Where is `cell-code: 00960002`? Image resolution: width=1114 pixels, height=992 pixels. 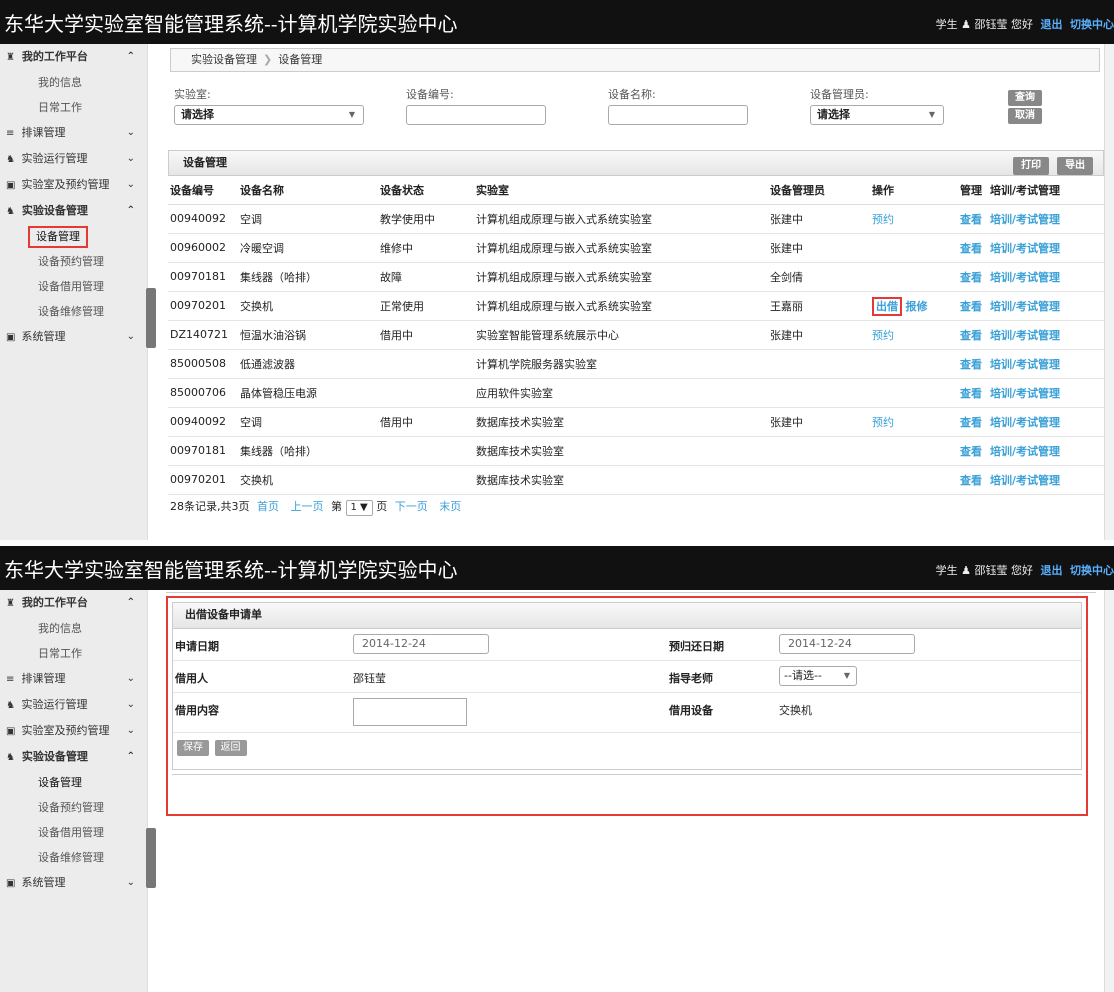
cell-code: 00960002 is located at coordinates (203, 248).